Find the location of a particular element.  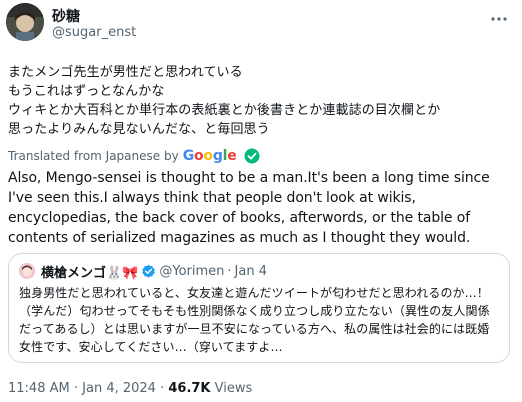

google-logo: Google is located at coordinates (210, 156).